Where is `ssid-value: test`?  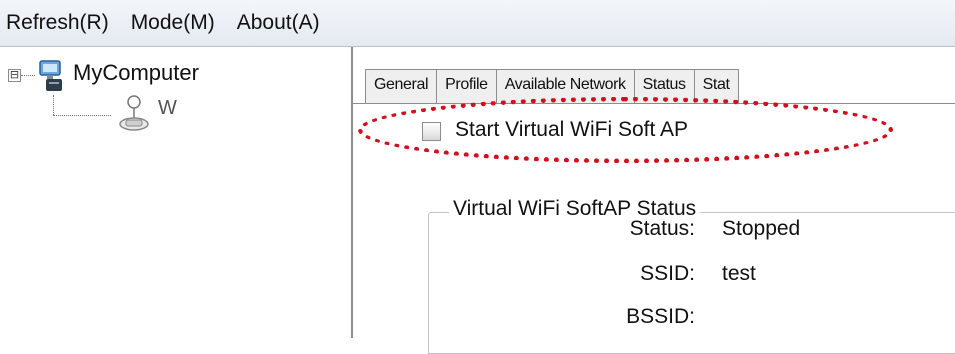
ssid-value: test is located at coordinates (739, 273).